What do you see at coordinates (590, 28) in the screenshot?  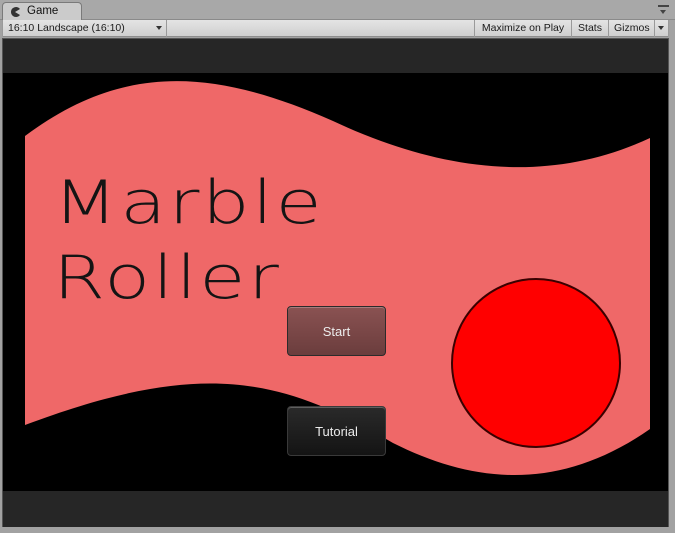 I see `stats-toggle: Stats` at bounding box center [590, 28].